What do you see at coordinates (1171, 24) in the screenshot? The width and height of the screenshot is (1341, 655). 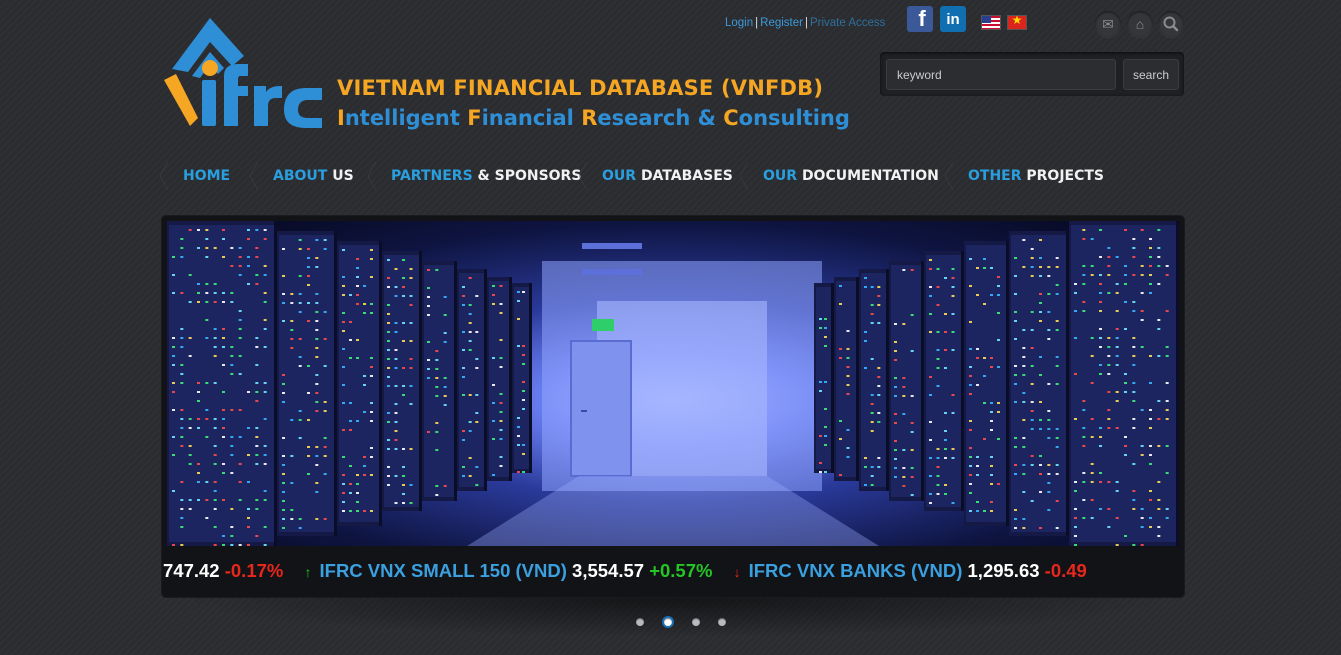 I see `search-icon` at bounding box center [1171, 24].